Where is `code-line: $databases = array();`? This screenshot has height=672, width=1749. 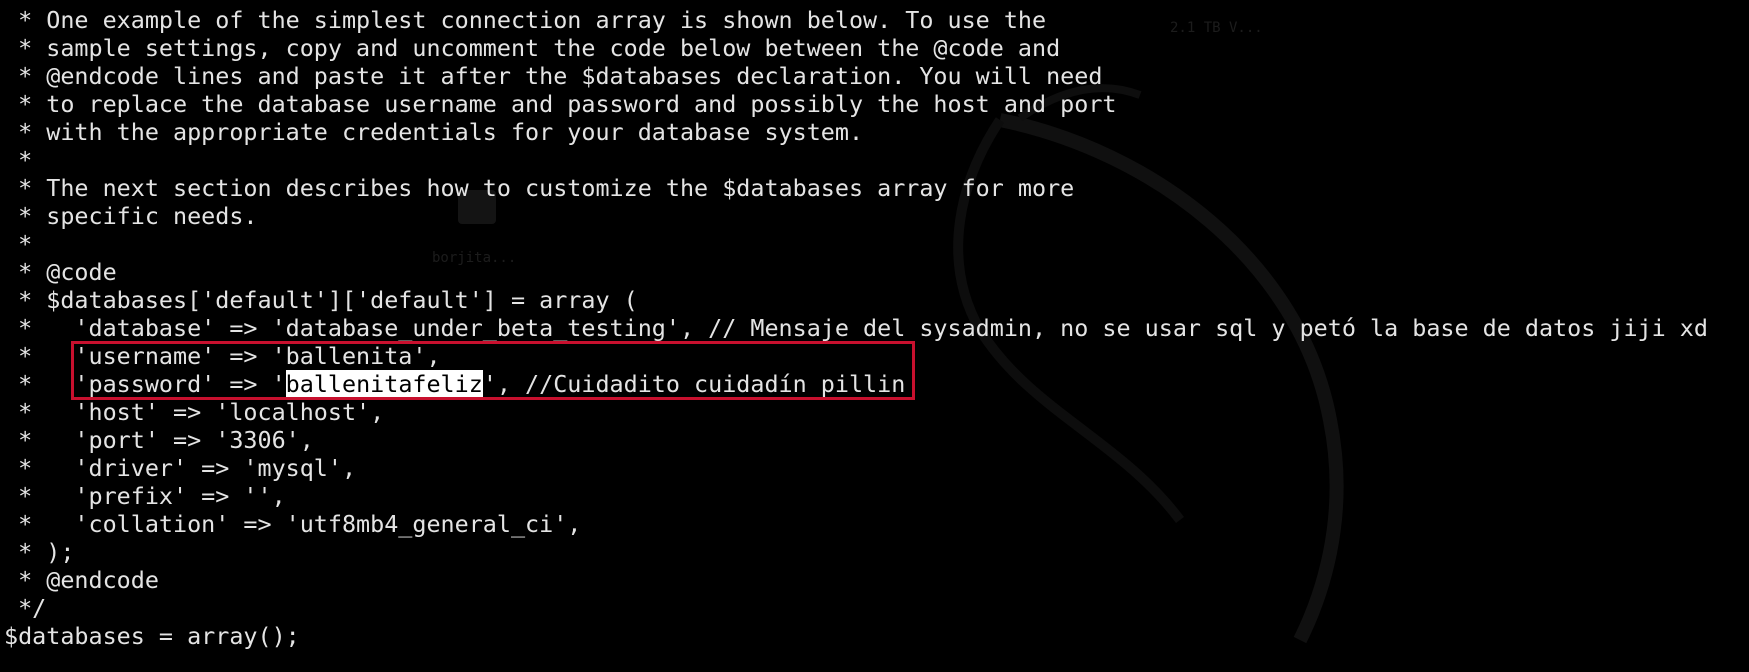
code-line: $databases = array(); is located at coordinates (152, 636).